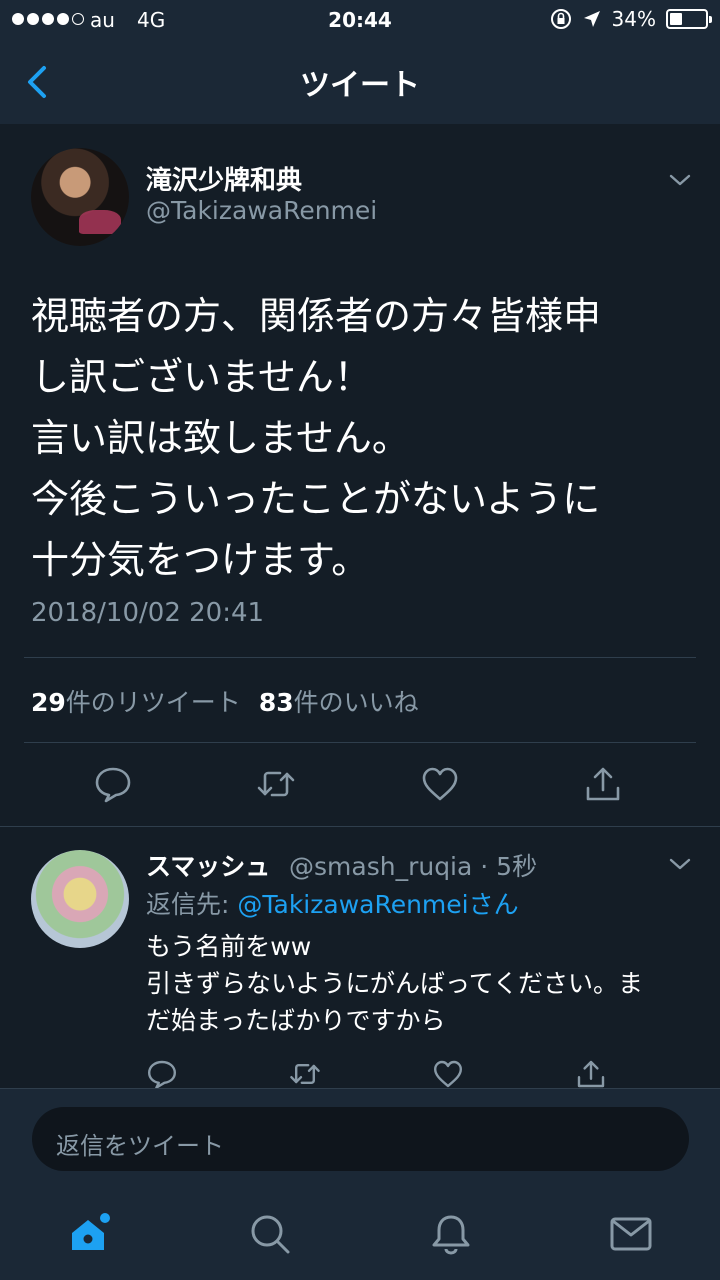  What do you see at coordinates (493, 904) in the screenshot?
I see `reply-to-suffix: さん` at bounding box center [493, 904].